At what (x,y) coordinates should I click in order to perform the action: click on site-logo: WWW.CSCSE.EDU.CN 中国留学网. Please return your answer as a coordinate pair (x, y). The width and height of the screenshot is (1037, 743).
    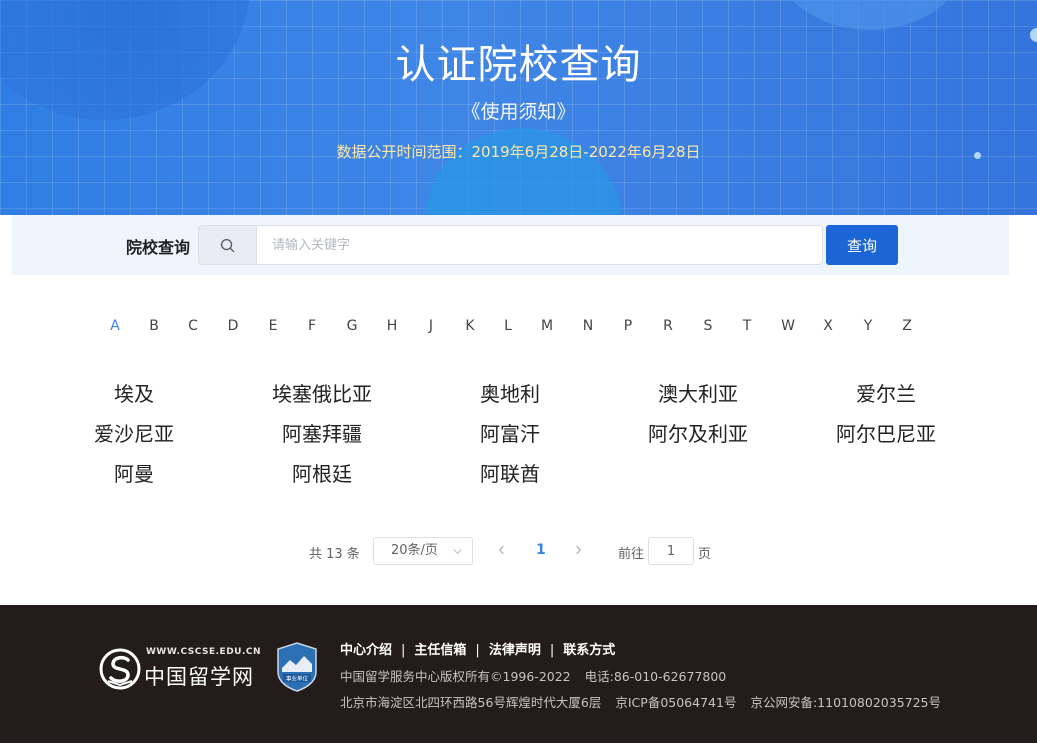
    Looking at the image, I should click on (180, 671).